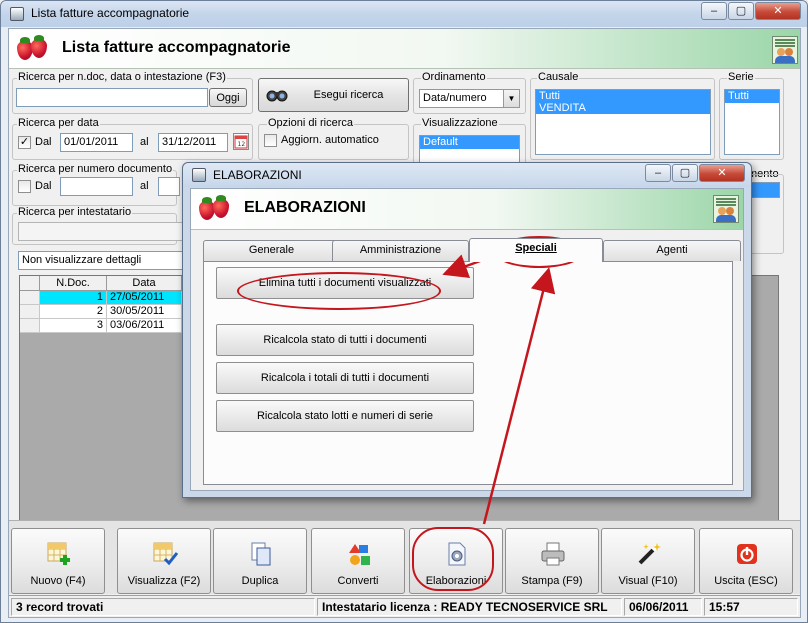 This screenshot has width=808, height=623. I want to click on table-row-number: 1, so click(73, 298).